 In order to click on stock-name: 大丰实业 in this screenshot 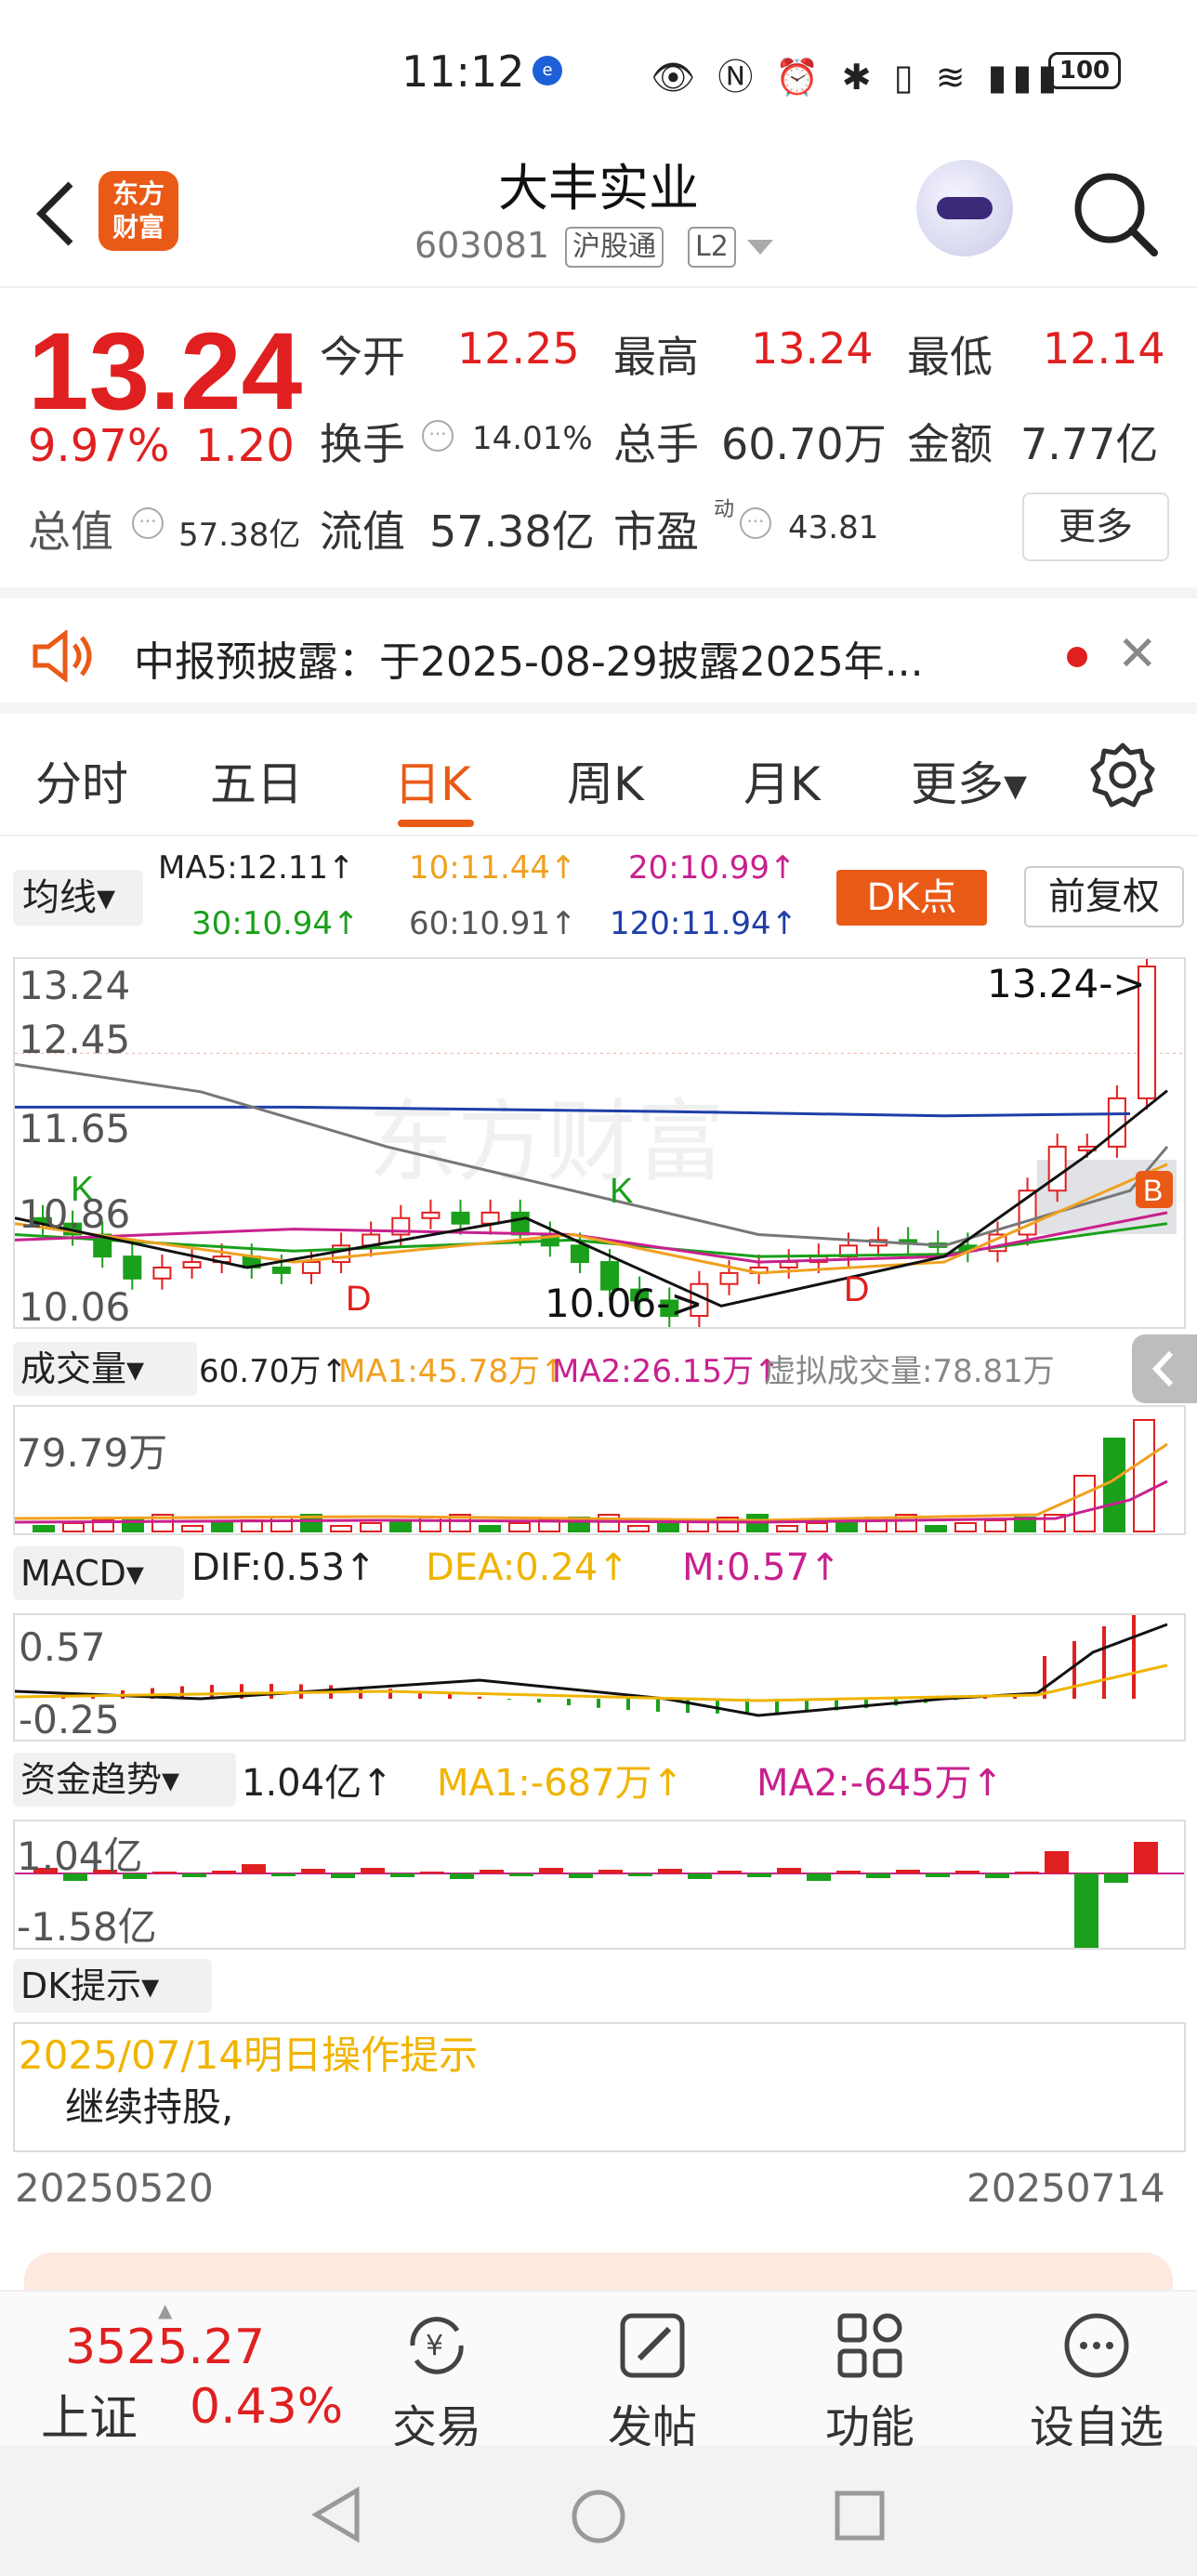, I will do `click(598, 188)`.